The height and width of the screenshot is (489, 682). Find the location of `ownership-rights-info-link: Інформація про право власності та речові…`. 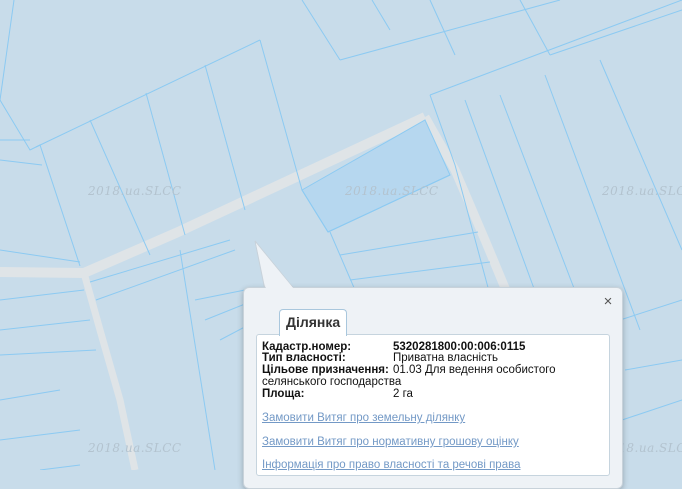

ownership-rights-info-link: Інформація про право власності та речові… is located at coordinates (391, 465).